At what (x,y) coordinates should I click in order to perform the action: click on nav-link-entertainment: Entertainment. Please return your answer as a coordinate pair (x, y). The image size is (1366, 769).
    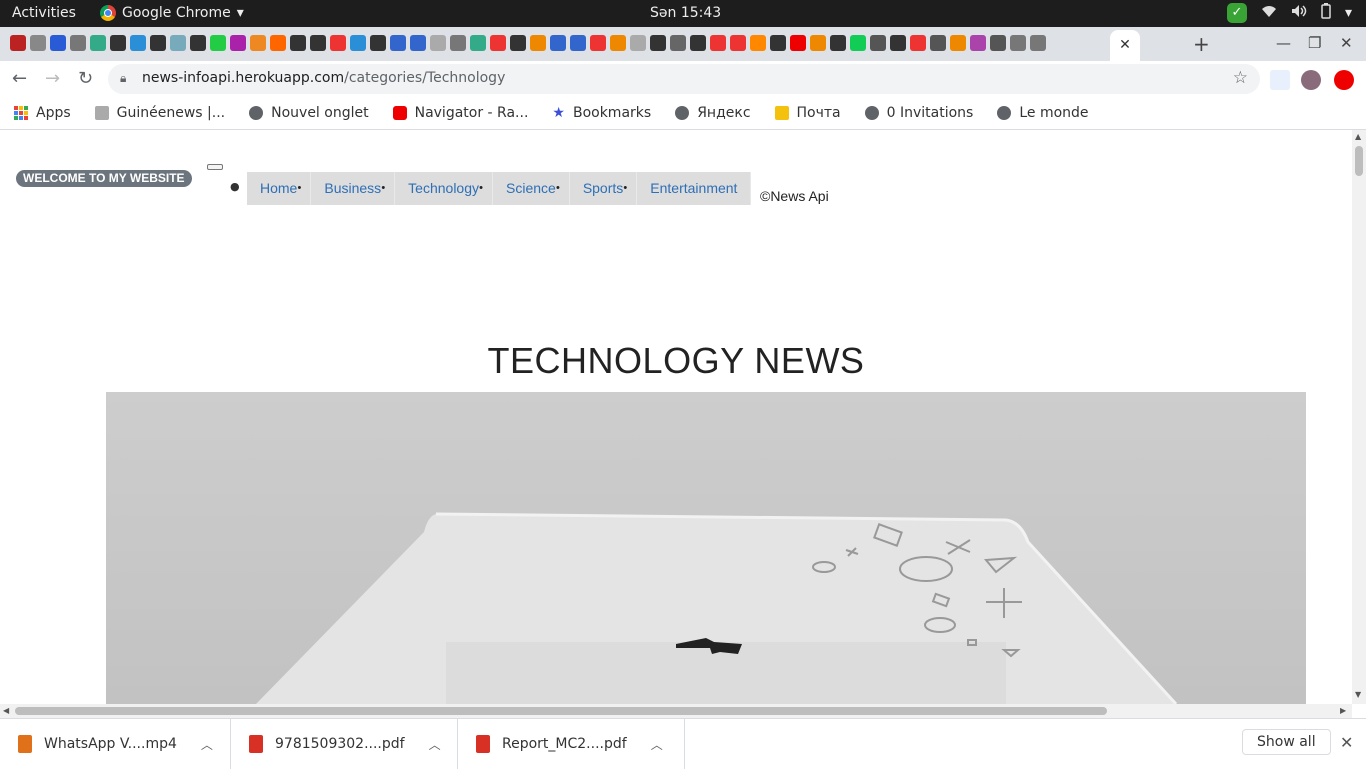
    Looking at the image, I should click on (694, 188).